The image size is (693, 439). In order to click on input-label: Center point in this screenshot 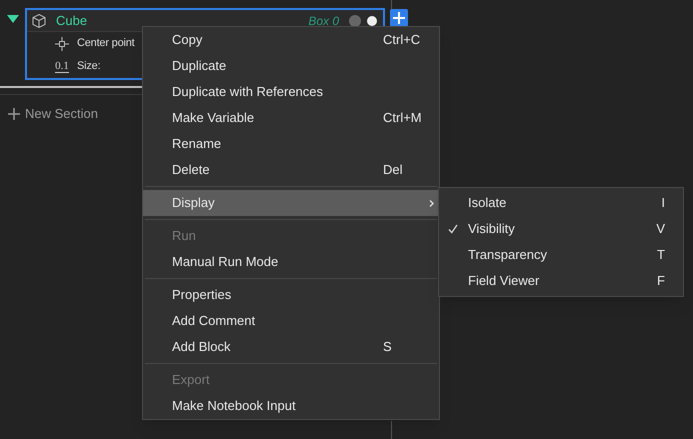, I will do `click(106, 44)`.